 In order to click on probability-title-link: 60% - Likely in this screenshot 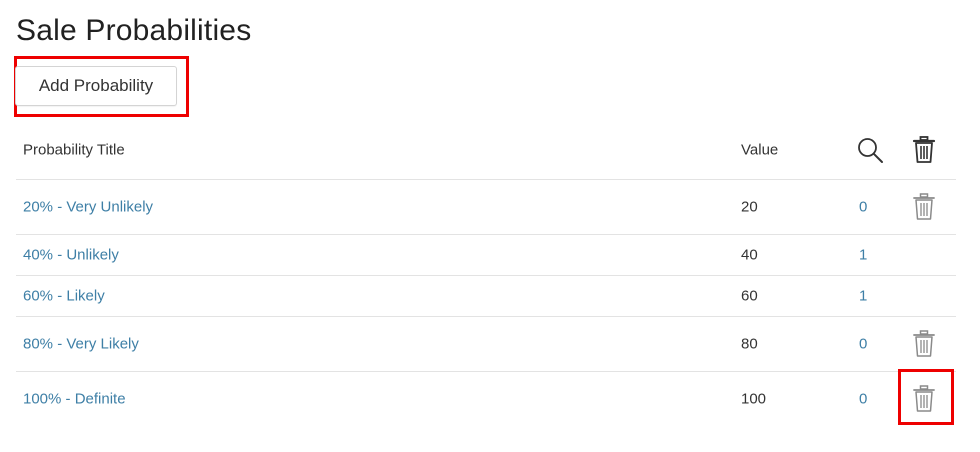, I will do `click(64, 296)`.